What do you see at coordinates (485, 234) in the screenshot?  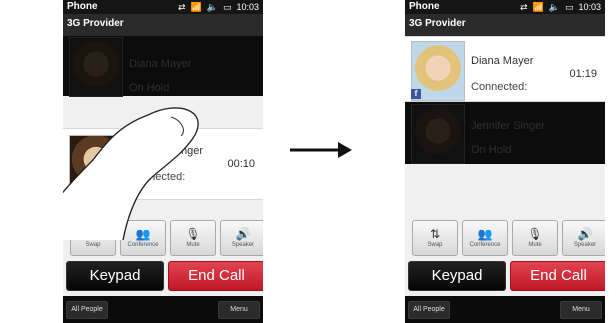 I see `conference-icon: 👥` at bounding box center [485, 234].